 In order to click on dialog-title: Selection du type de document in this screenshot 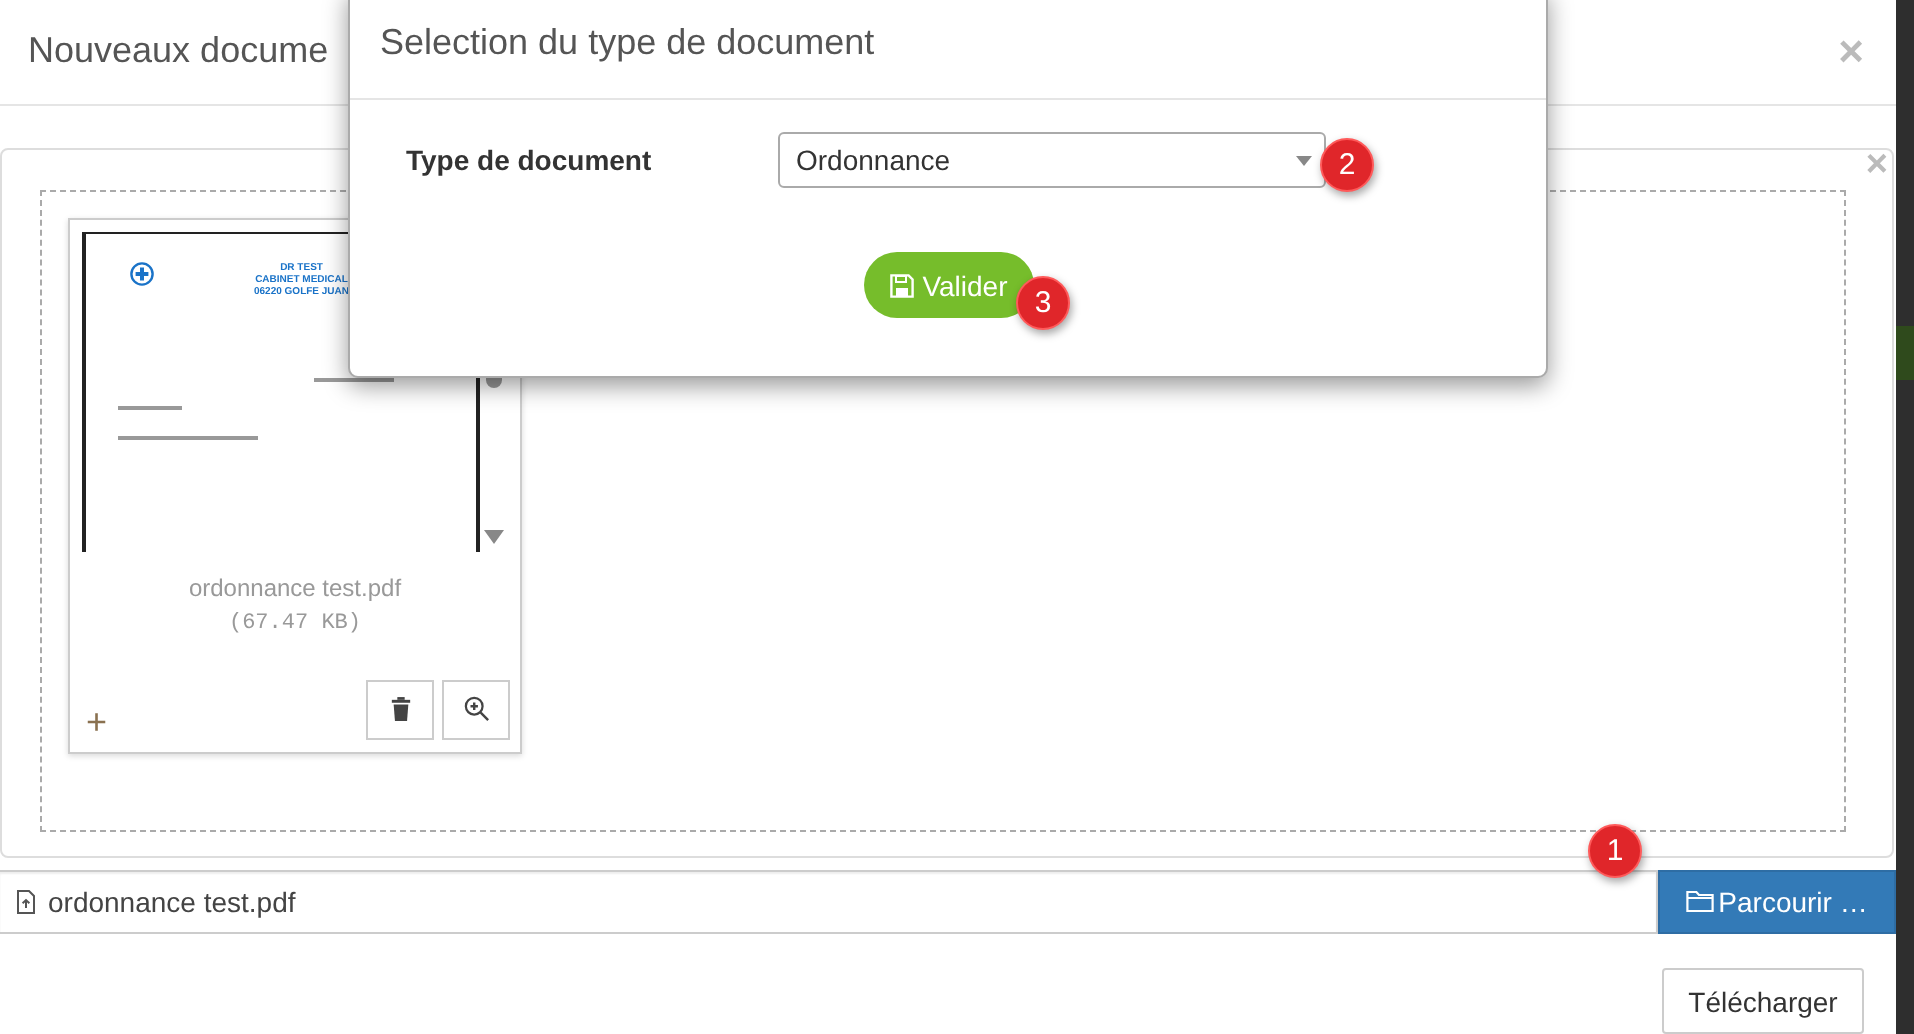, I will do `click(948, 50)`.